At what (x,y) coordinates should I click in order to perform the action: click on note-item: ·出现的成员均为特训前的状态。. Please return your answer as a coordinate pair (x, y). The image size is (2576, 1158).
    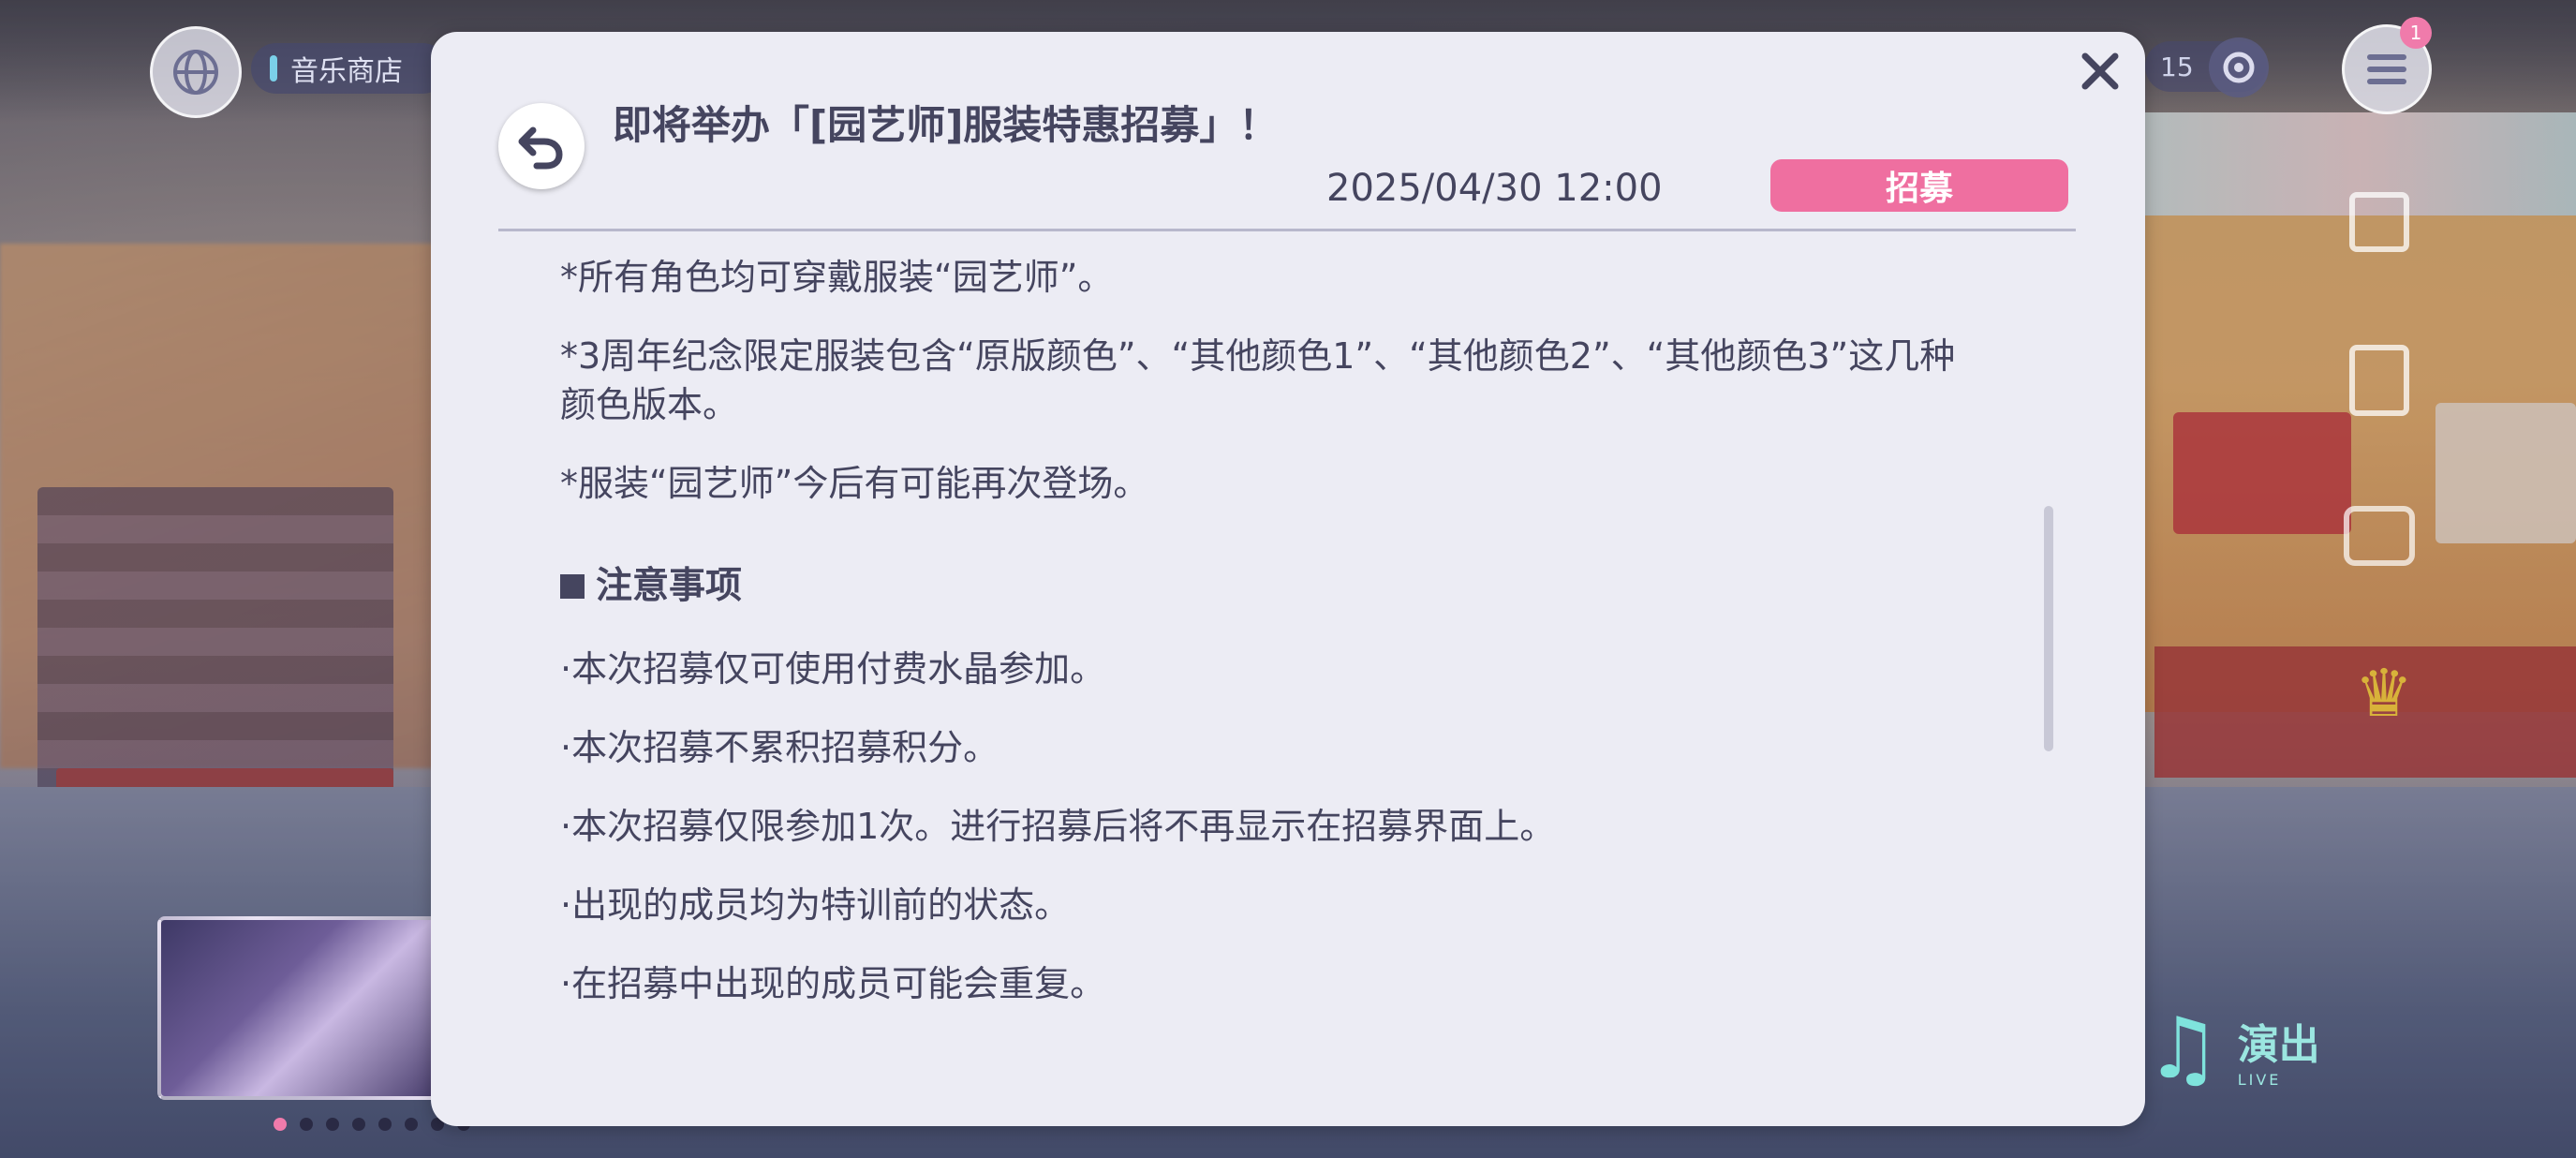
    Looking at the image, I should click on (815, 905).